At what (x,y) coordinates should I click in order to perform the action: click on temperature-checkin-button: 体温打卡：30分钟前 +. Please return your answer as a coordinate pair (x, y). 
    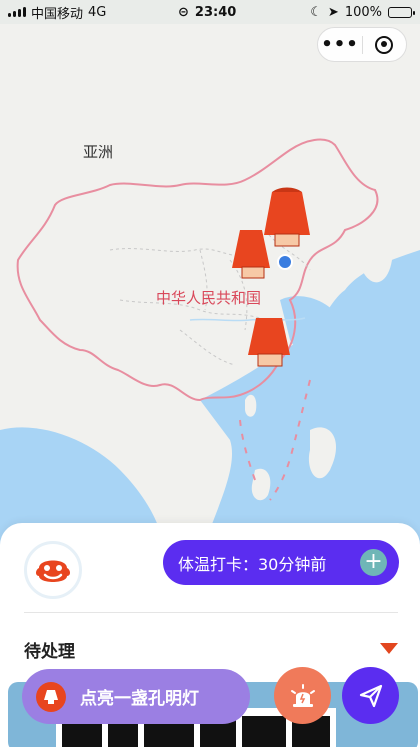
    Looking at the image, I should click on (281, 562).